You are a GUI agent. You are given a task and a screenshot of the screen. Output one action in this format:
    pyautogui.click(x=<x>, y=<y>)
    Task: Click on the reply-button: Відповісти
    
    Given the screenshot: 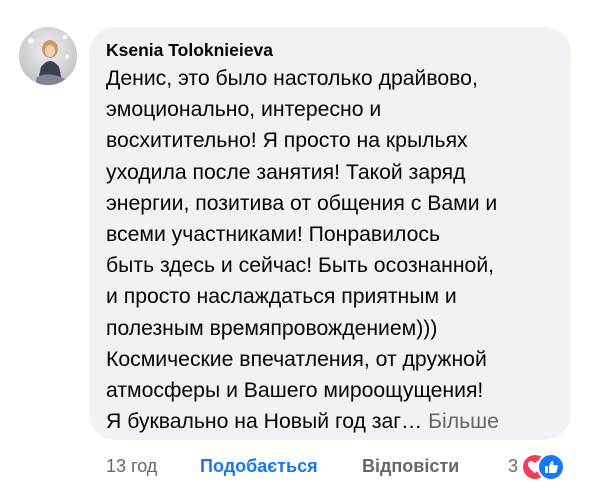 What is the action you would take?
    pyautogui.click(x=410, y=466)
    